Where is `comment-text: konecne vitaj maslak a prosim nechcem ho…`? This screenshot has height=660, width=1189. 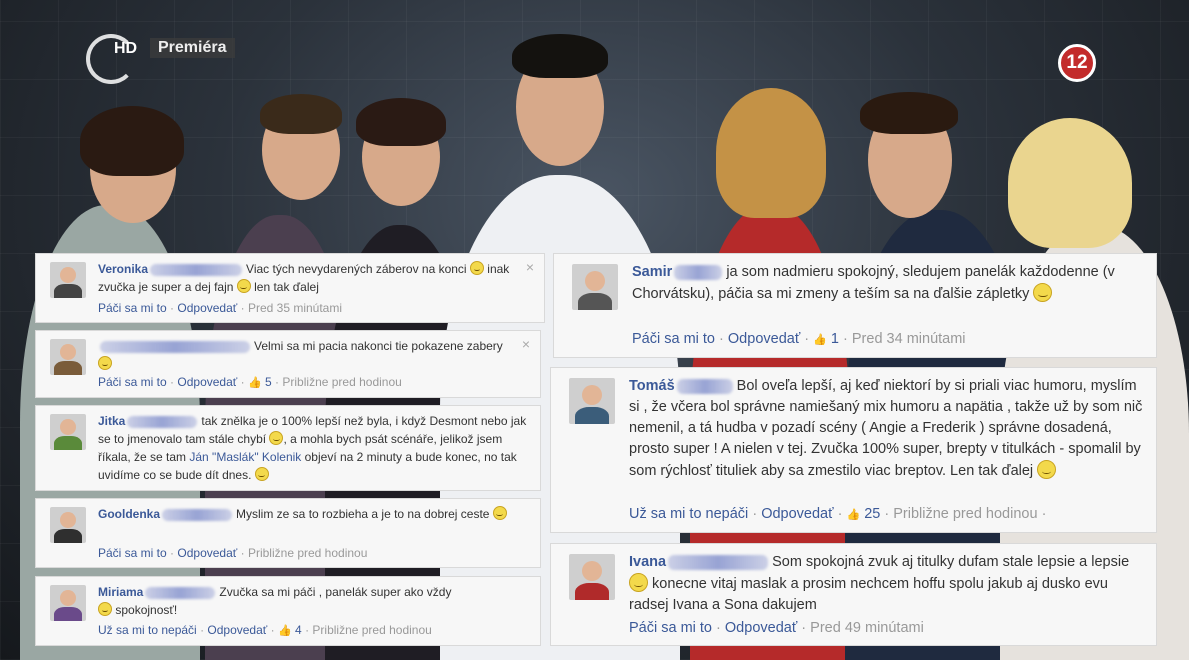
comment-text: konecne vitaj maslak a prosim nechcem ho… is located at coordinates (868, 594).